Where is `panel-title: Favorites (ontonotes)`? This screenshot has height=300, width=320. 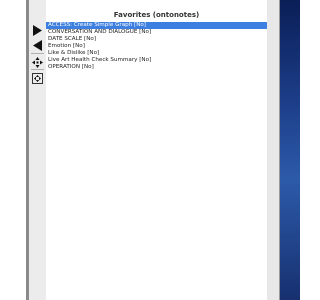
panel-title: Favorites (ontonotes) is located at coordinates (156, 15).